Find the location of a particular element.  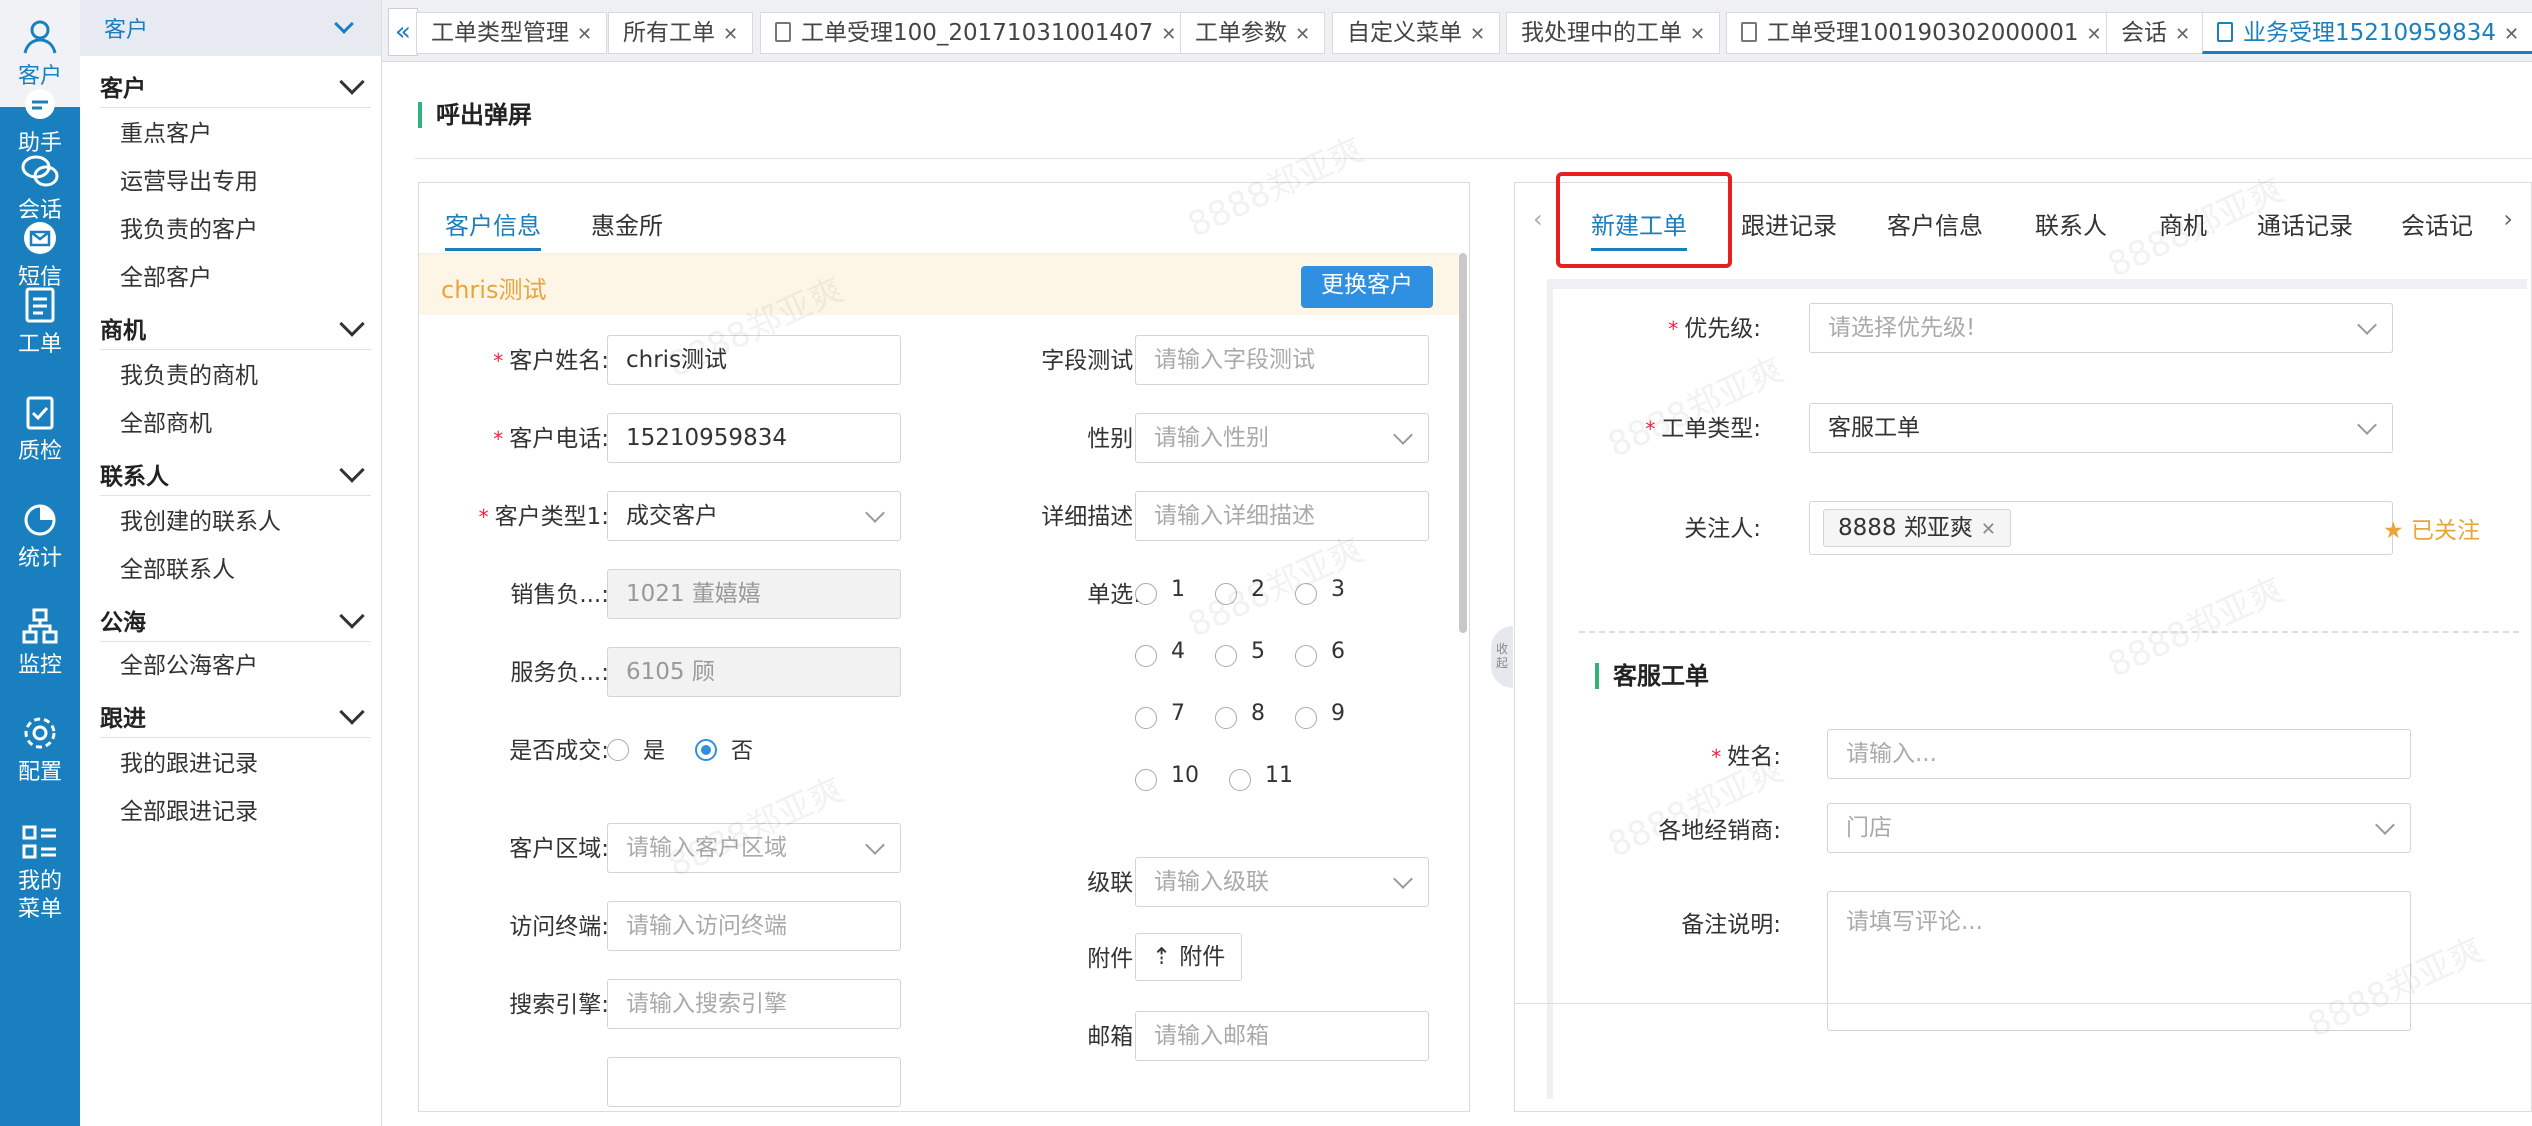

tab-label: 工单受理100190302000001 is located at coordinates (1923, 33).